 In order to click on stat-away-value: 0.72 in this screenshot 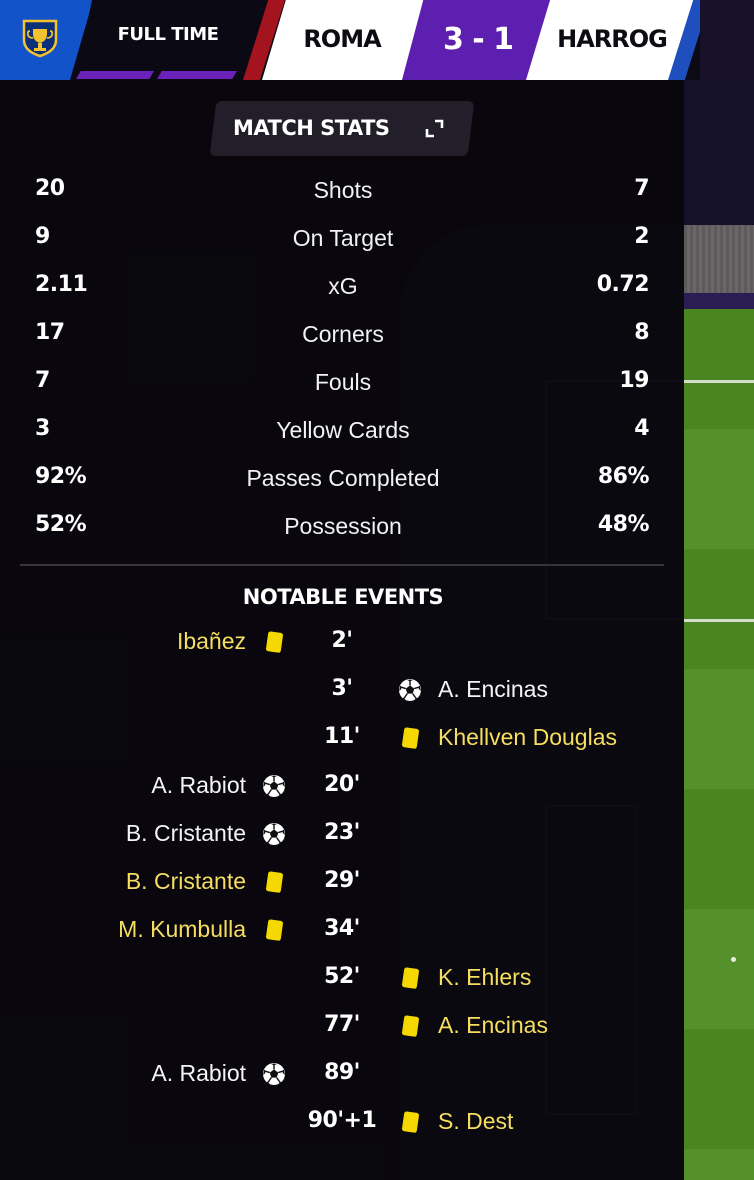, I will do `click(623, 284)`.